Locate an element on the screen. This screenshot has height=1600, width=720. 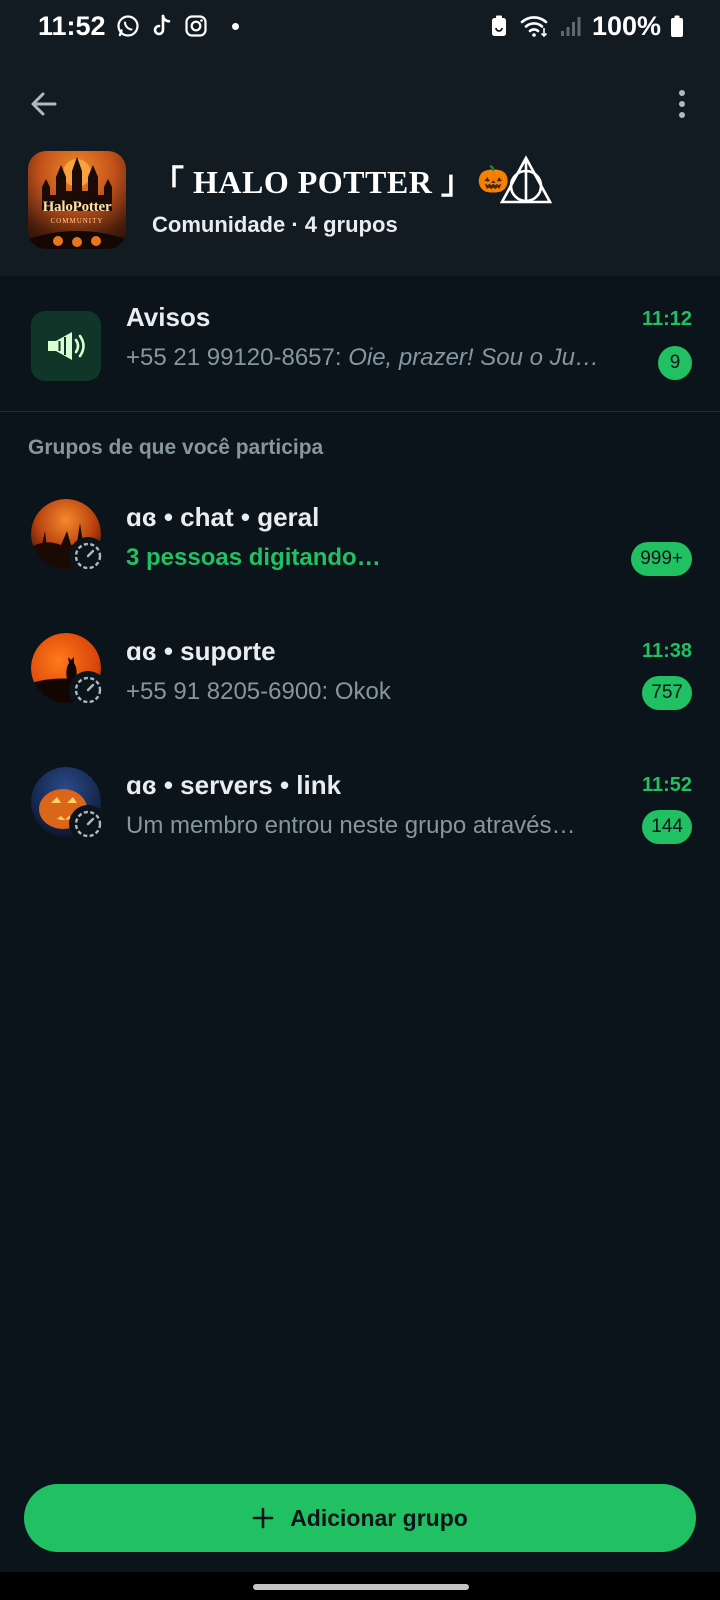
more-options-button is located at coordinates (682, 104).